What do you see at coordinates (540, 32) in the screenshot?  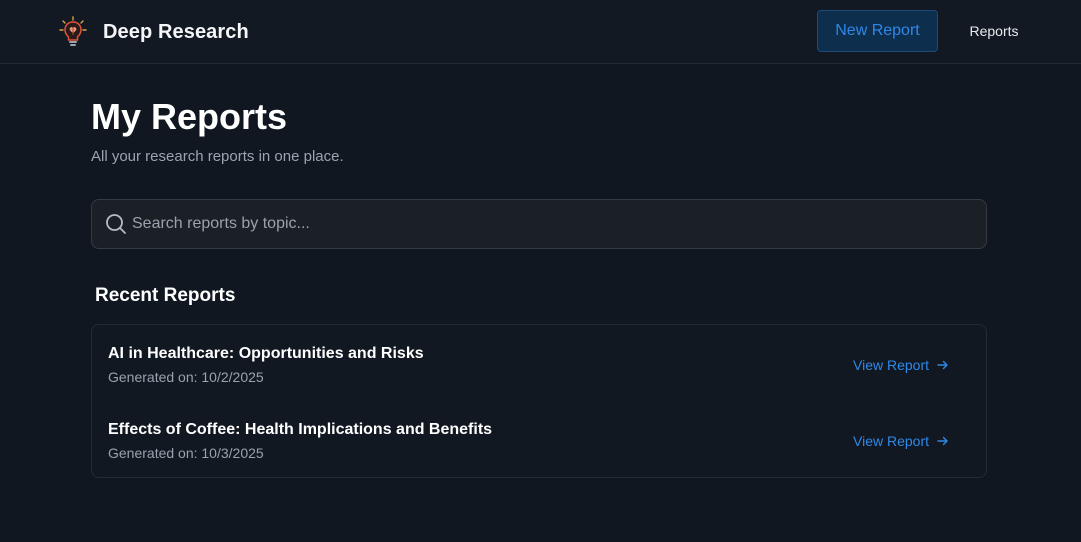 I see `top-navigation-bar: Deep Research New Report Reports` at bounding box center [540, 32].